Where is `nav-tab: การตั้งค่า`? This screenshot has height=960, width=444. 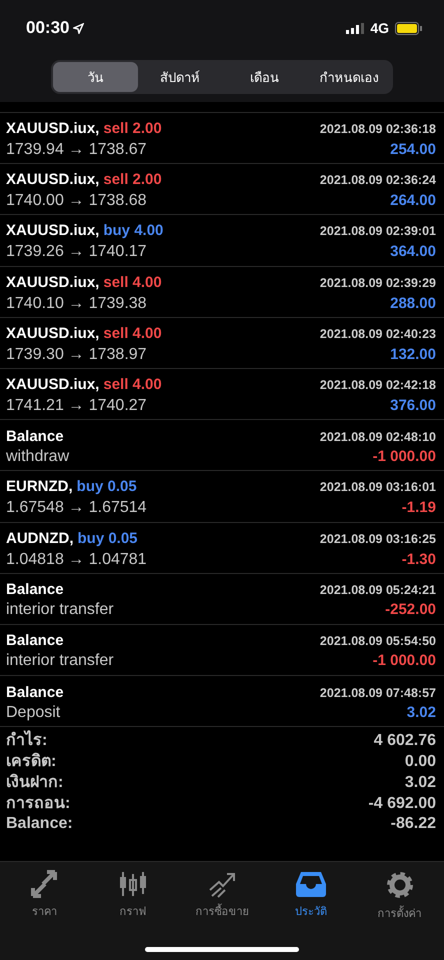 nav-tab: การตั้งค่า is located at coordinates (399, 896).